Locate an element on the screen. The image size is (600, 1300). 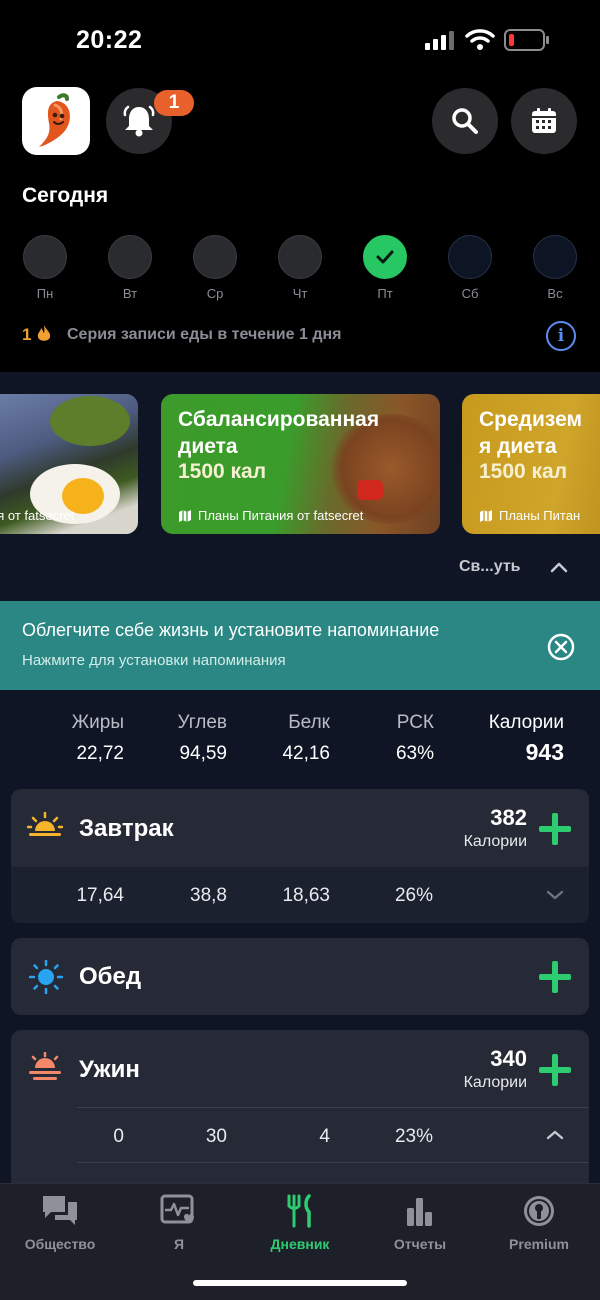
sun-icon is located at coordinates (46, 977).